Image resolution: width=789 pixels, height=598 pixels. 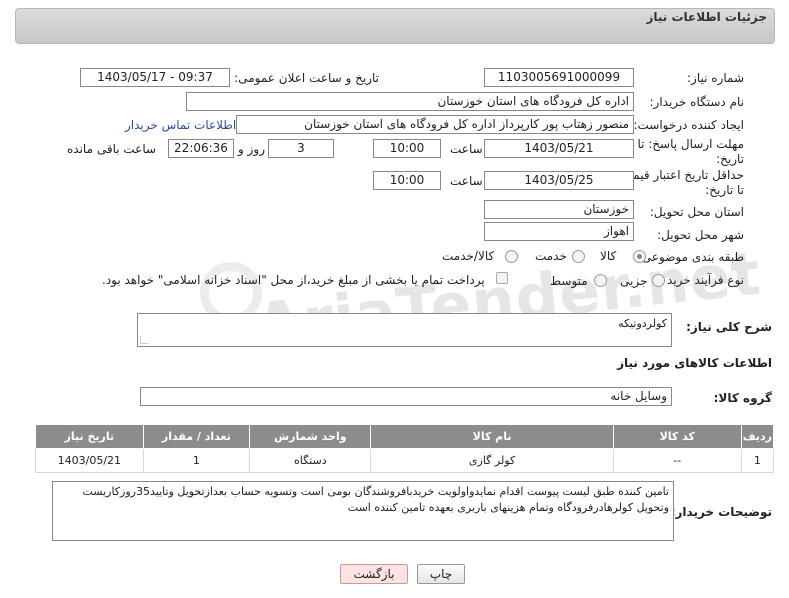 What do you see at coordinates (742, 398) in the screenshot?
I see `goods-group-label: گروه کالا:` at bounding box center [742, 398].